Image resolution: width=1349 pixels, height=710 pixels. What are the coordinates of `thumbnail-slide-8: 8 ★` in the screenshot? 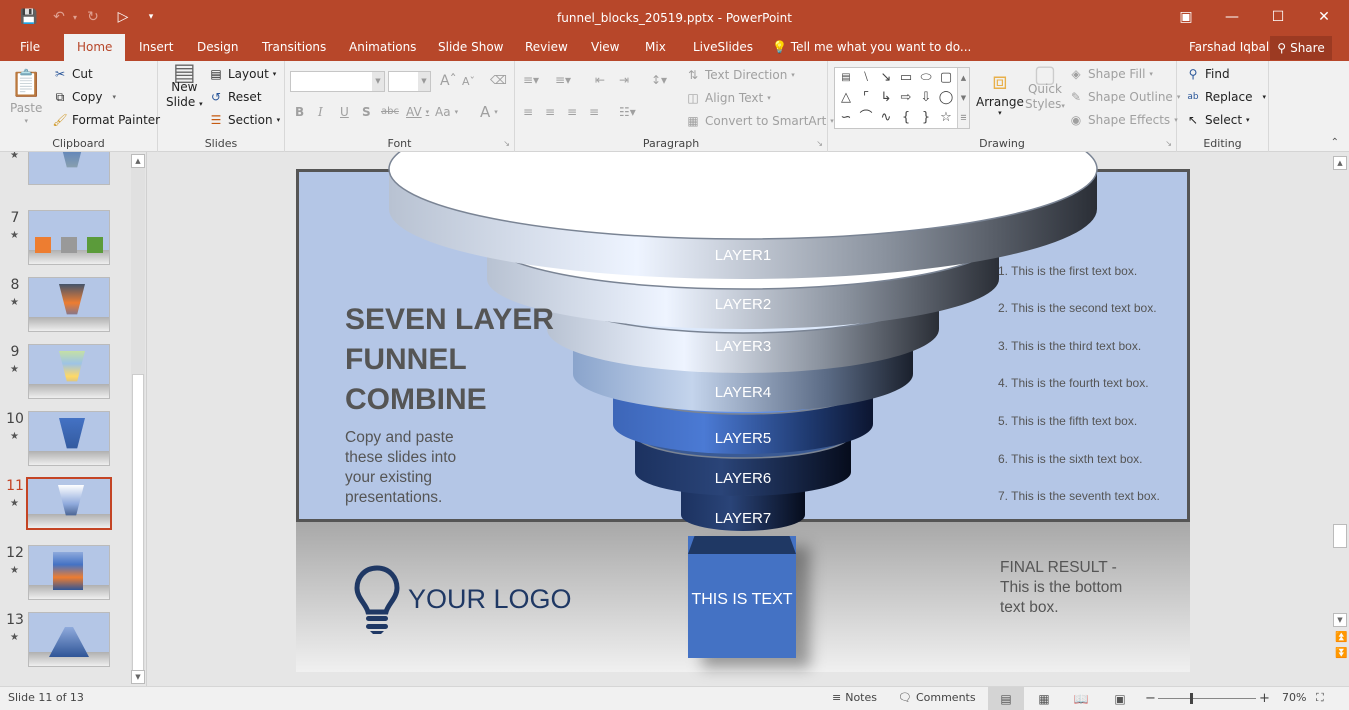 It's located at (66, 308).